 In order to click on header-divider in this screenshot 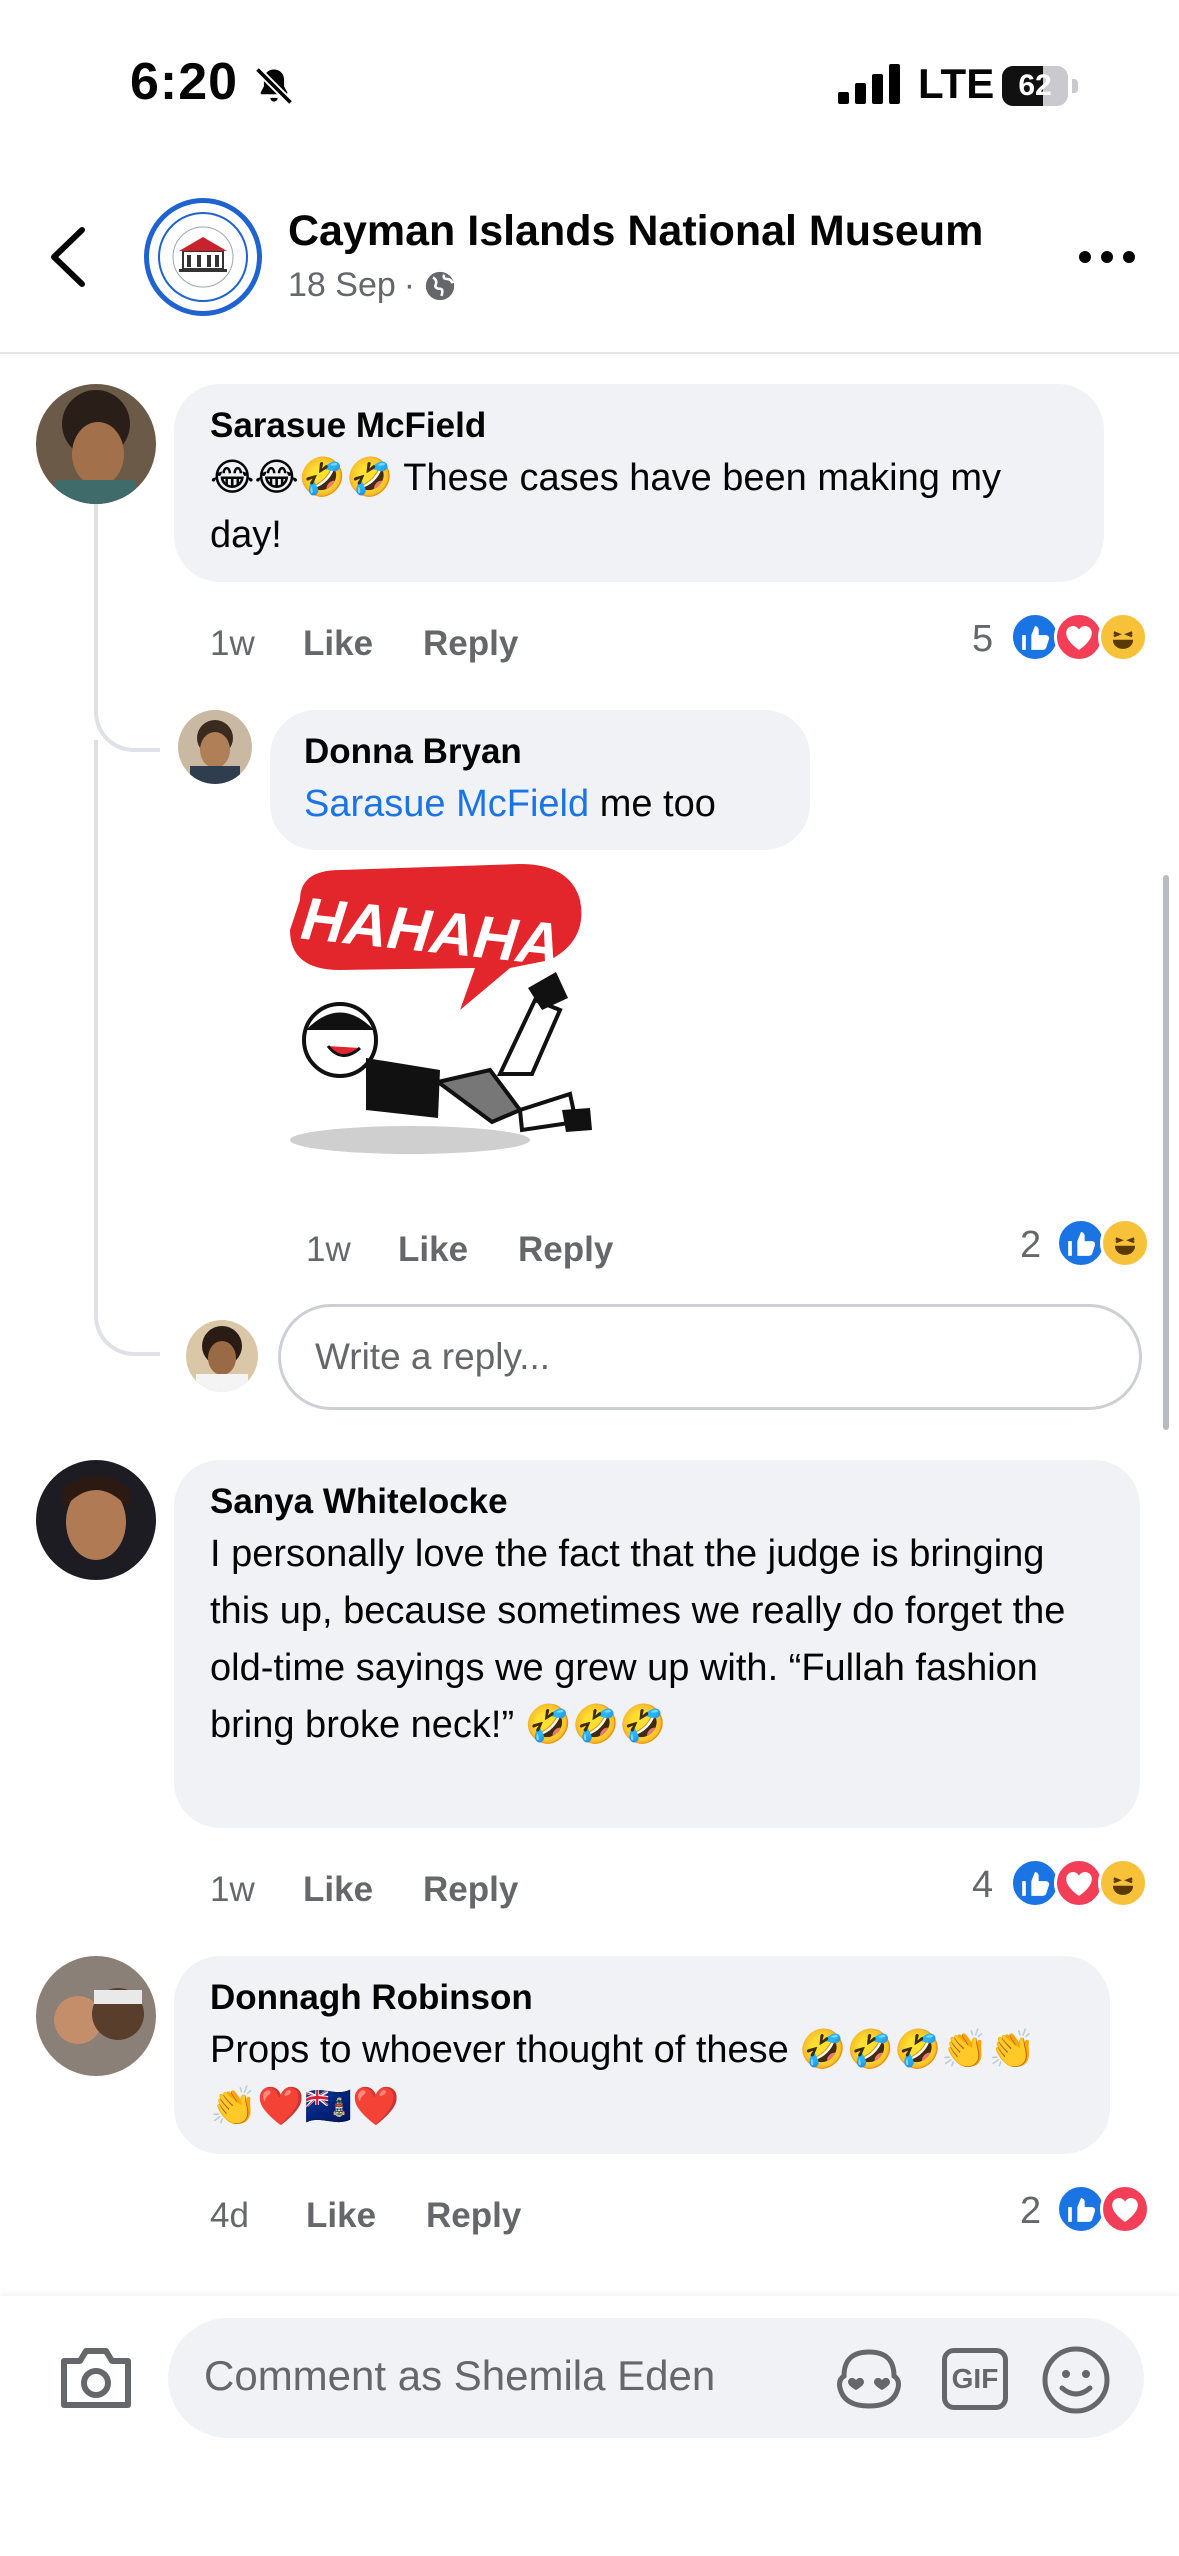, I will do `click(589, 353)`.